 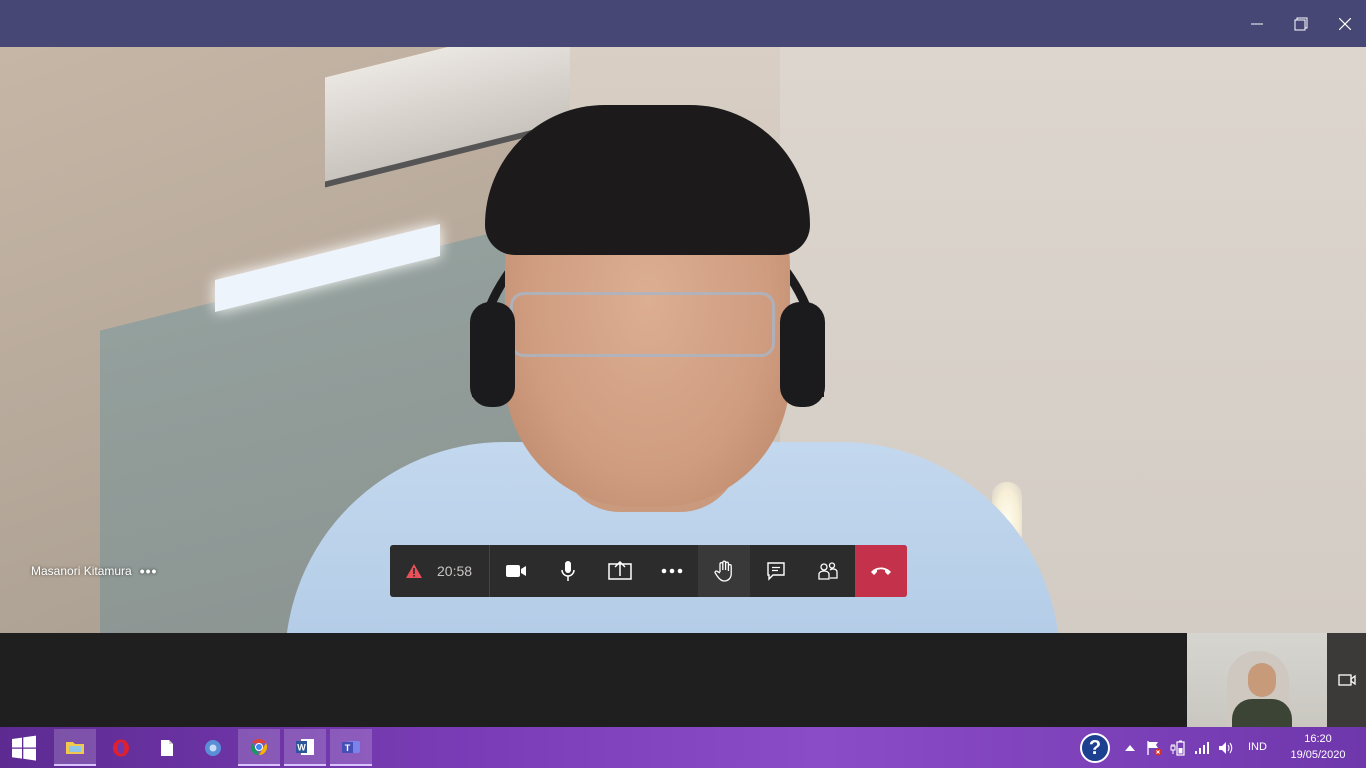 I want to click on call-timer-section: 20:58, so click(x=440, y=571).